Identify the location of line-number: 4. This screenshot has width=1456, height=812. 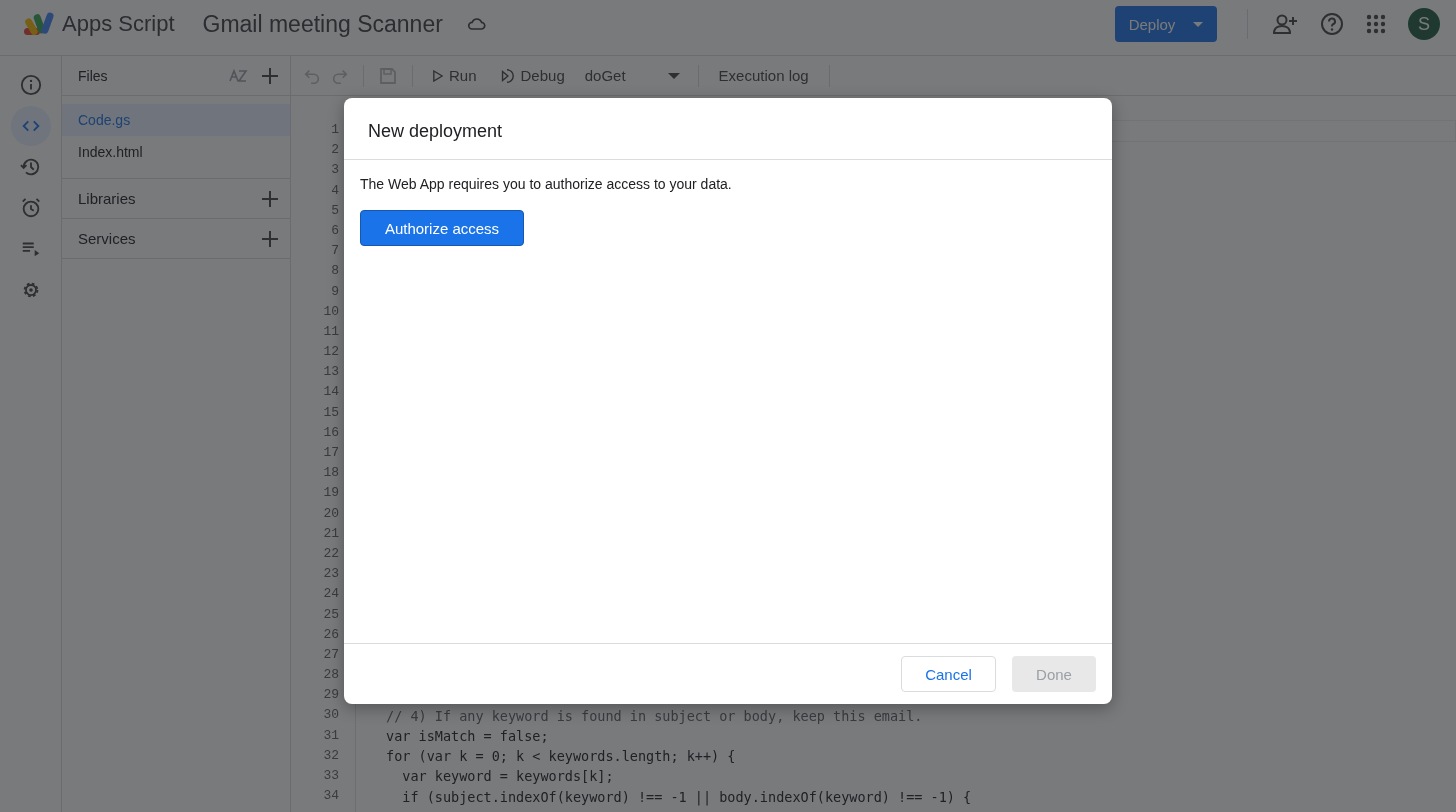
(334, 190).